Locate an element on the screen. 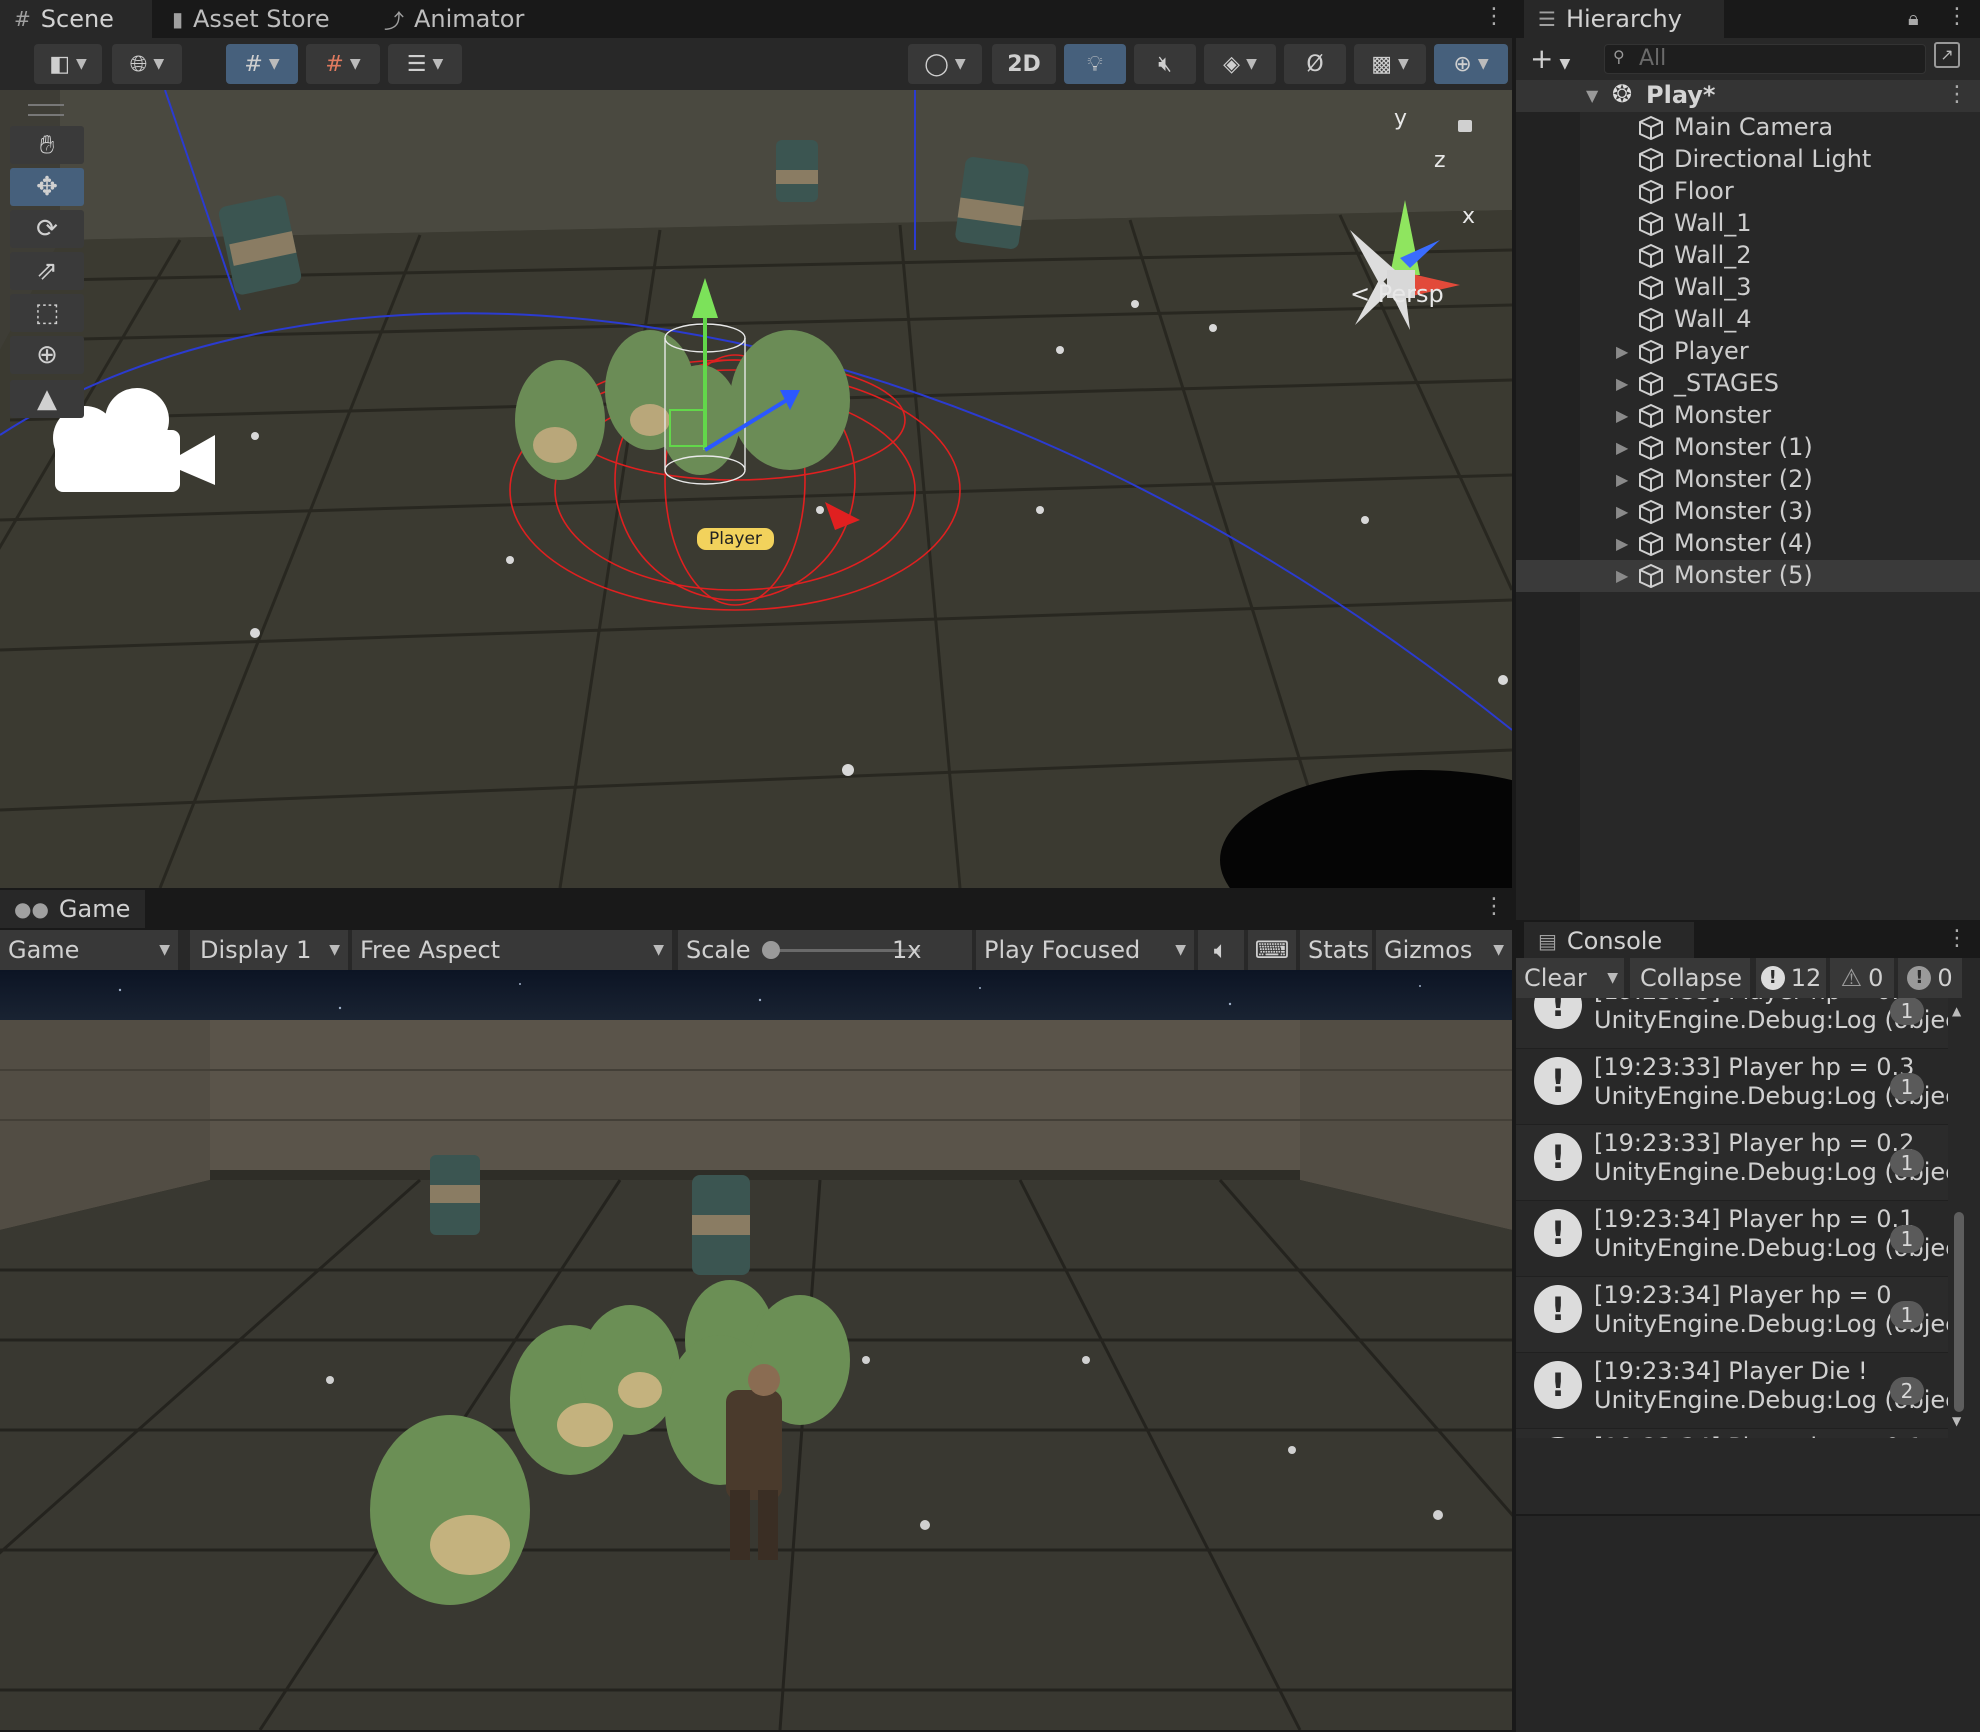  hierarchy-menu-icon: ⋮ is located at coordinates (1957, 17).